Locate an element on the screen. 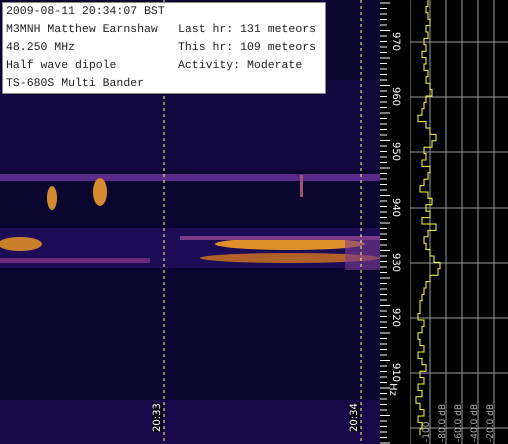 Image resolution: width=508 pixels, height=444 pixels. level-label: -40.0 dB is located at coordinates (475, 423).